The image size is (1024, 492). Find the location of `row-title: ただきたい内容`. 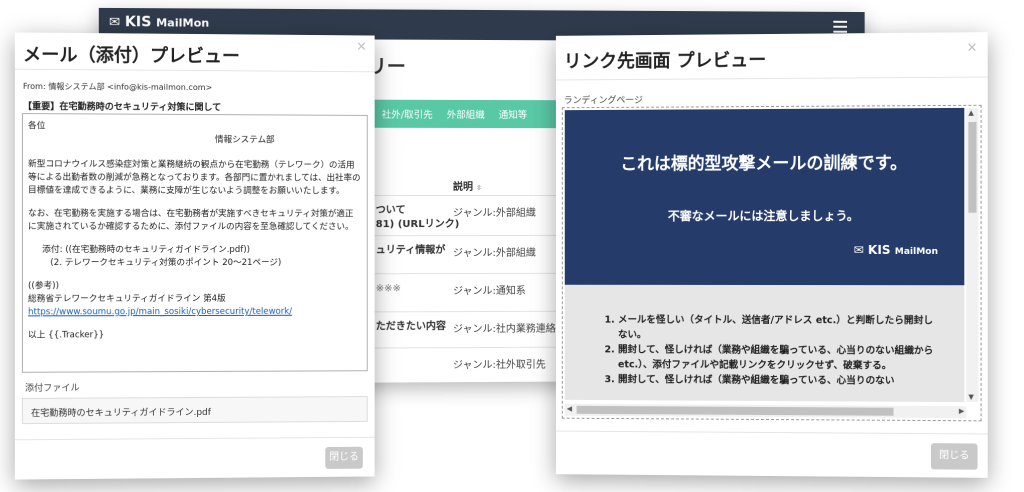

row-title: ただきたい内容 is located at coordinates (411, 327).